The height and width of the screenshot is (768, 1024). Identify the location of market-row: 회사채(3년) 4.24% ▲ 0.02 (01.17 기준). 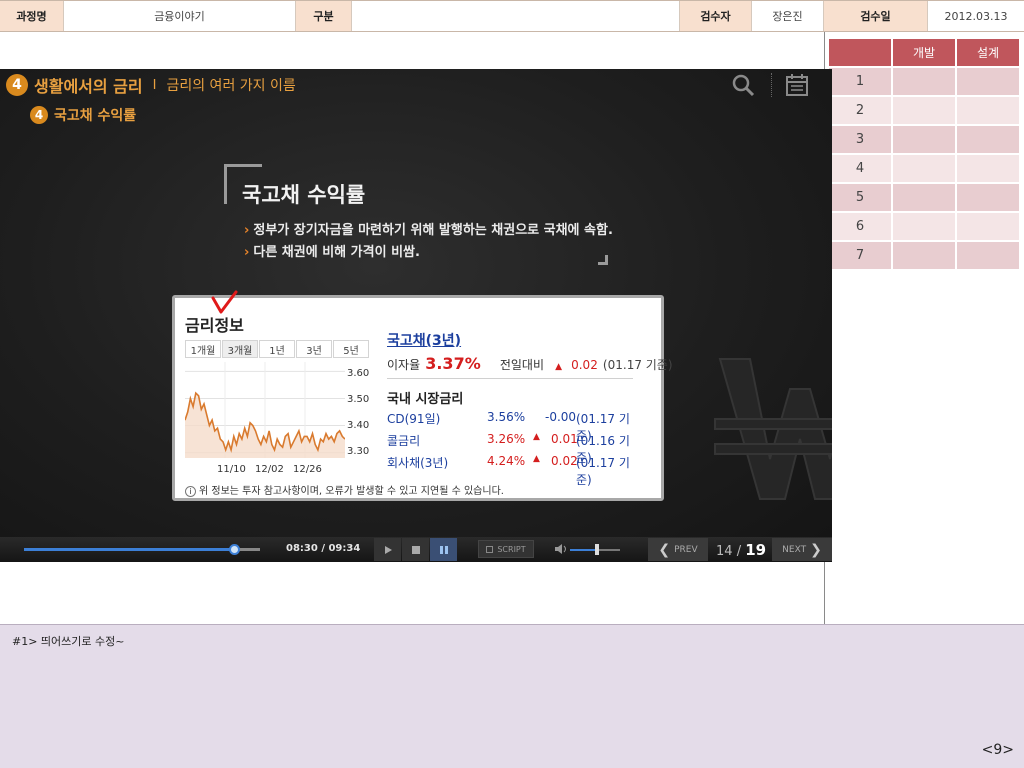
(512, 470).